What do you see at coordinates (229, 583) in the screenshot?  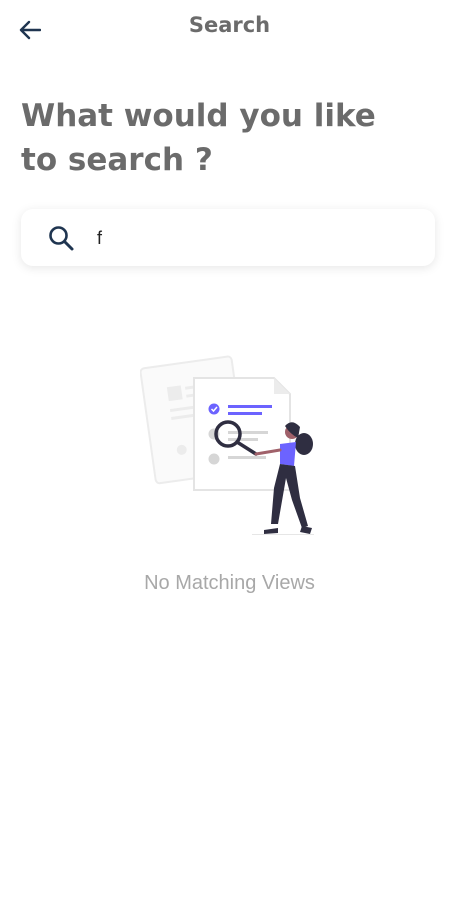 I see `empty-state-message: No Matching Views` at bounding box center [229, 583].